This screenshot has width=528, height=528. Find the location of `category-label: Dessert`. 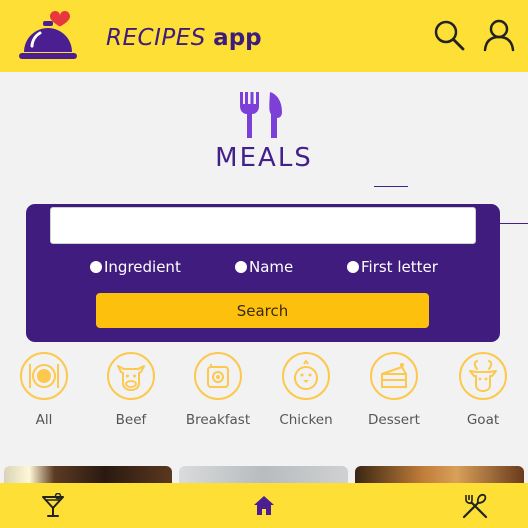

category-label: Dessert is located at coordinates (394, 420).